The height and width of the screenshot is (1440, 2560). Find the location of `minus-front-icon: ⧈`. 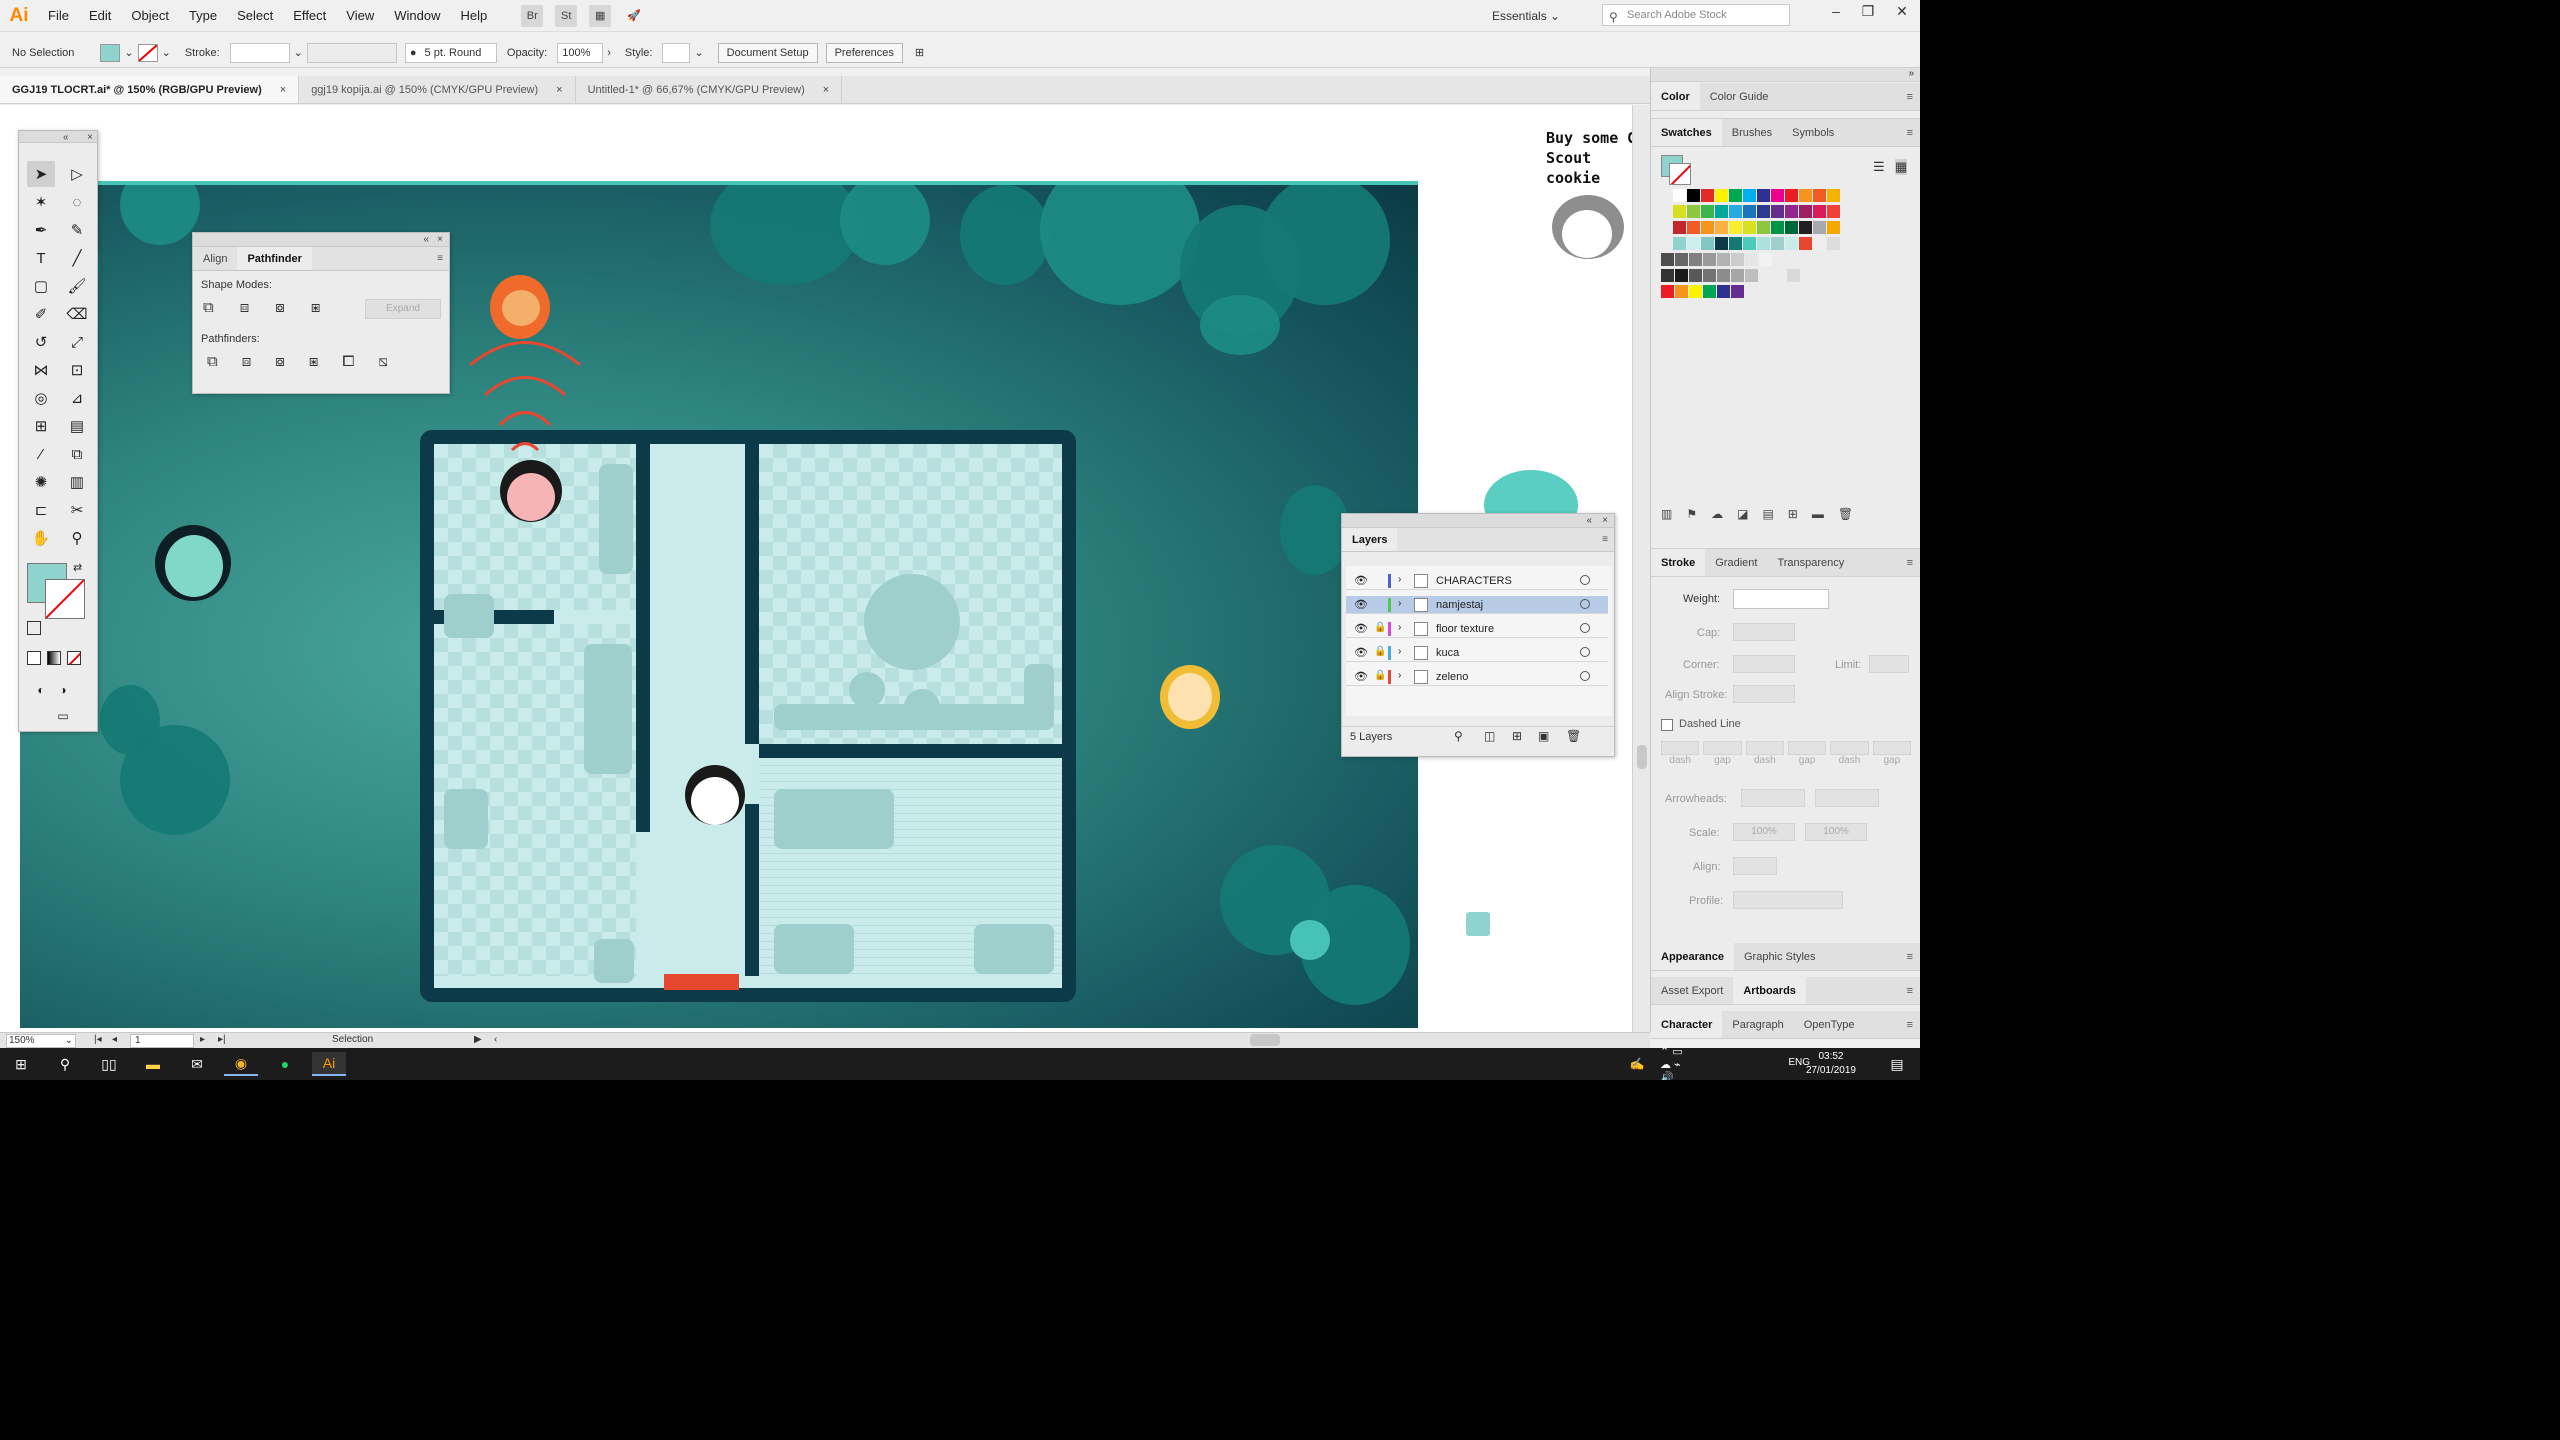

minus-front-icon: ⧈ is located at coordinates (245, 307).